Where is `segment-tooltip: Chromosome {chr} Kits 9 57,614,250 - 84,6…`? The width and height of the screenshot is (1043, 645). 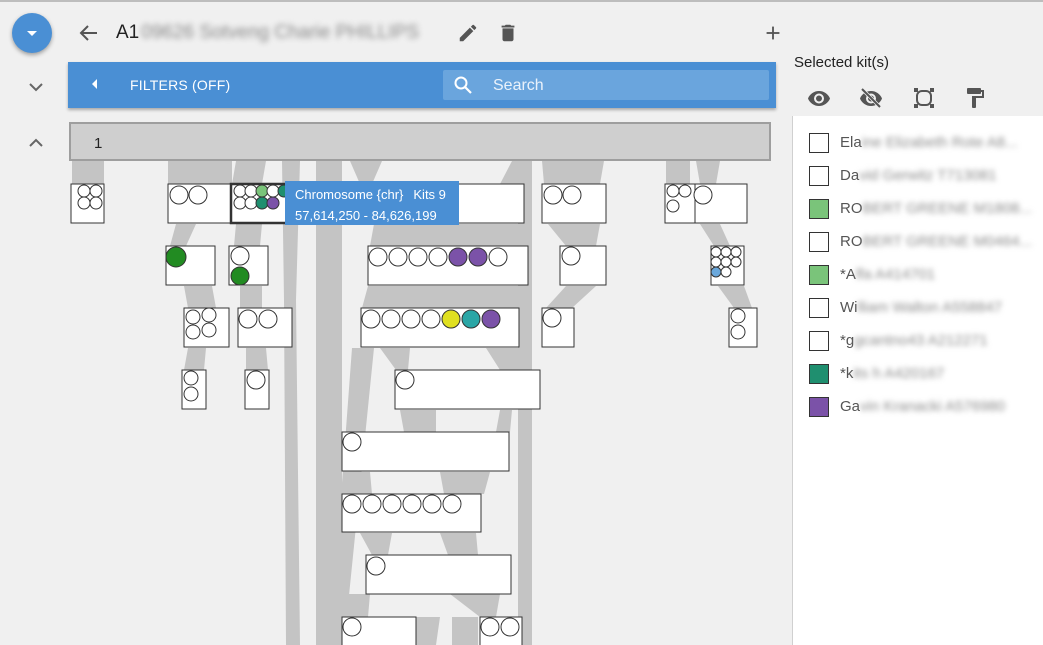 segment-tooltip: Chromosome {chr} Kits 9 57,614,250 - 84,6… is located at coordinates (372, 203).